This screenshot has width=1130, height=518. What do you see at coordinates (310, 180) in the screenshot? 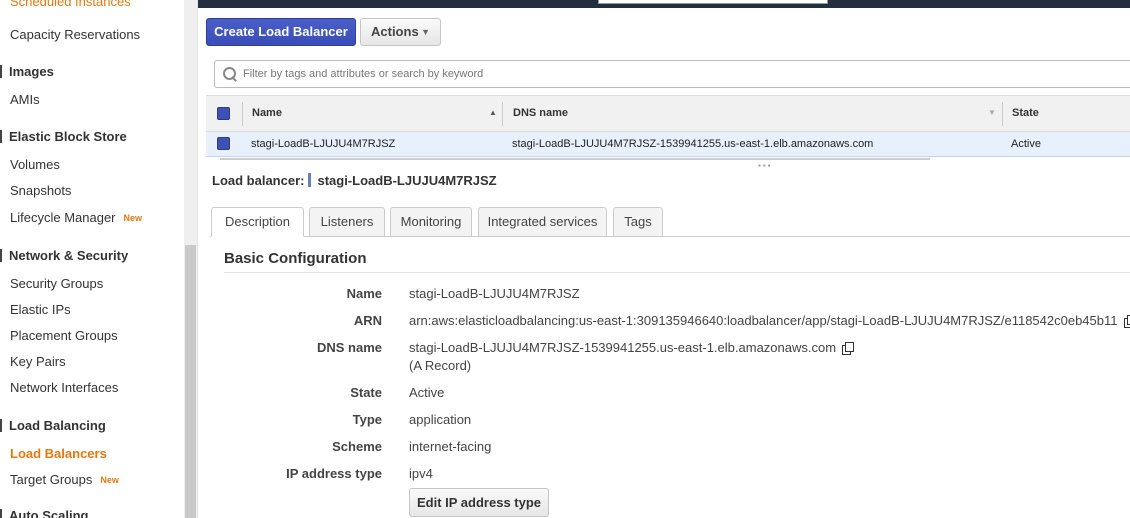
I see `divider-bar` at bounding box center [310, 180].